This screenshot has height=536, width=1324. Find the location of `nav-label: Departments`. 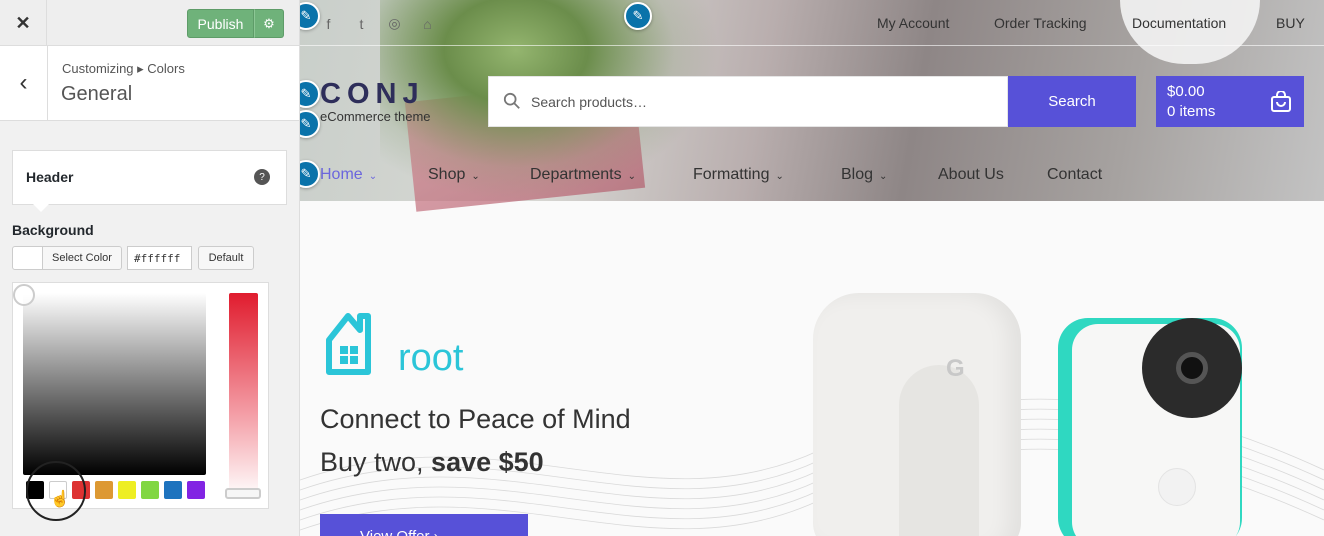

nav-label: Departments is located at coordinates (576, 174).